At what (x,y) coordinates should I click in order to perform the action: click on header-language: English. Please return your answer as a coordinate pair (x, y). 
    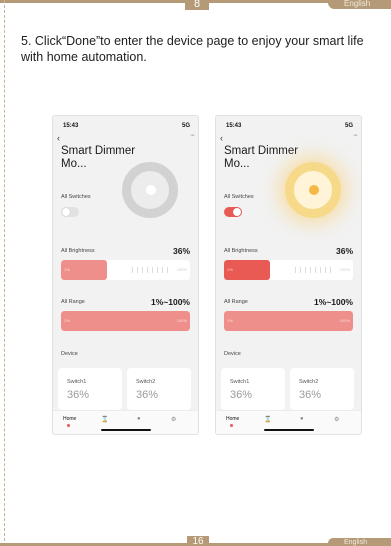
    Looking at the image, I should click on (359, 4).